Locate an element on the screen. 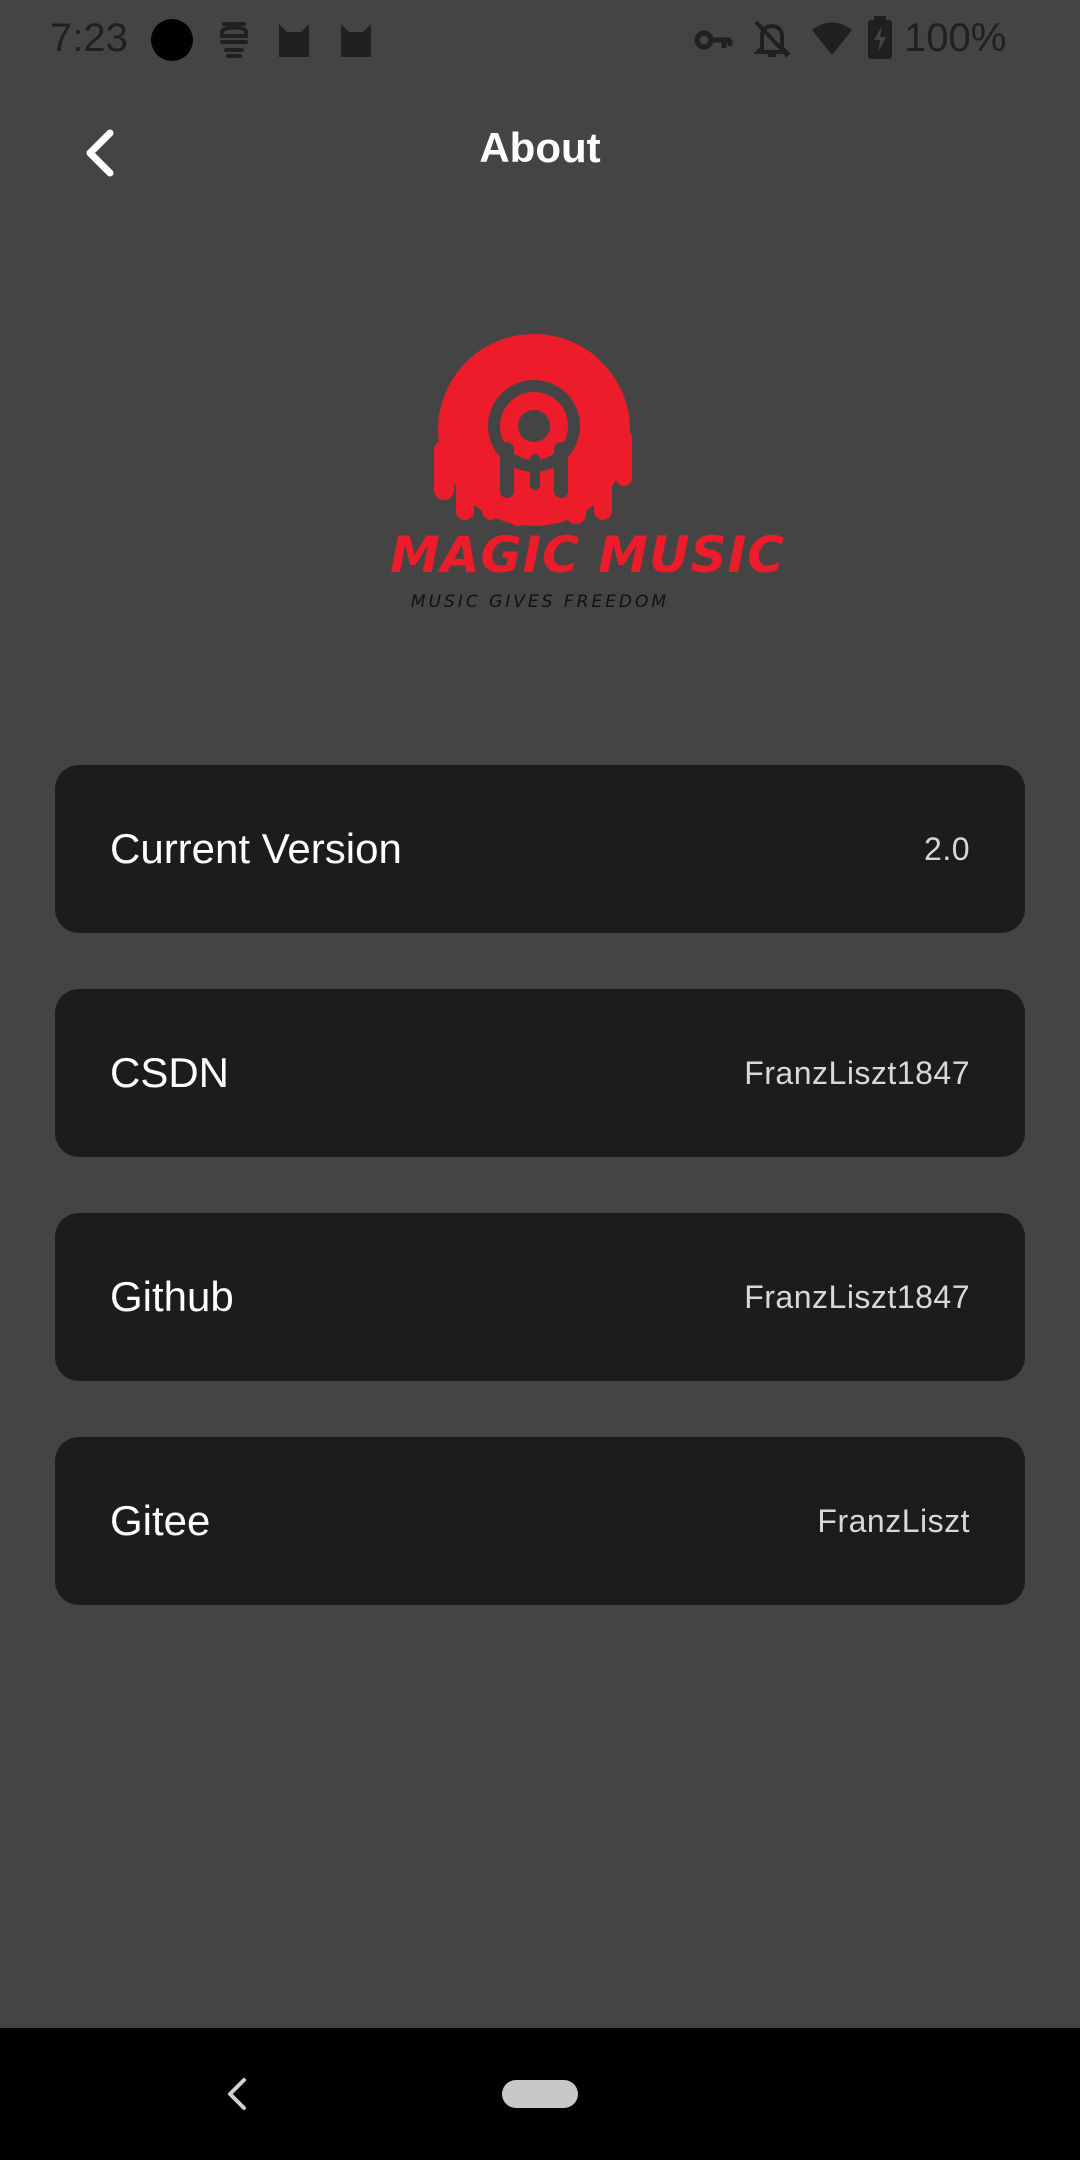 This screenshot has width=1080, height=2160. sim-icon is located at coordinates (234, 42).